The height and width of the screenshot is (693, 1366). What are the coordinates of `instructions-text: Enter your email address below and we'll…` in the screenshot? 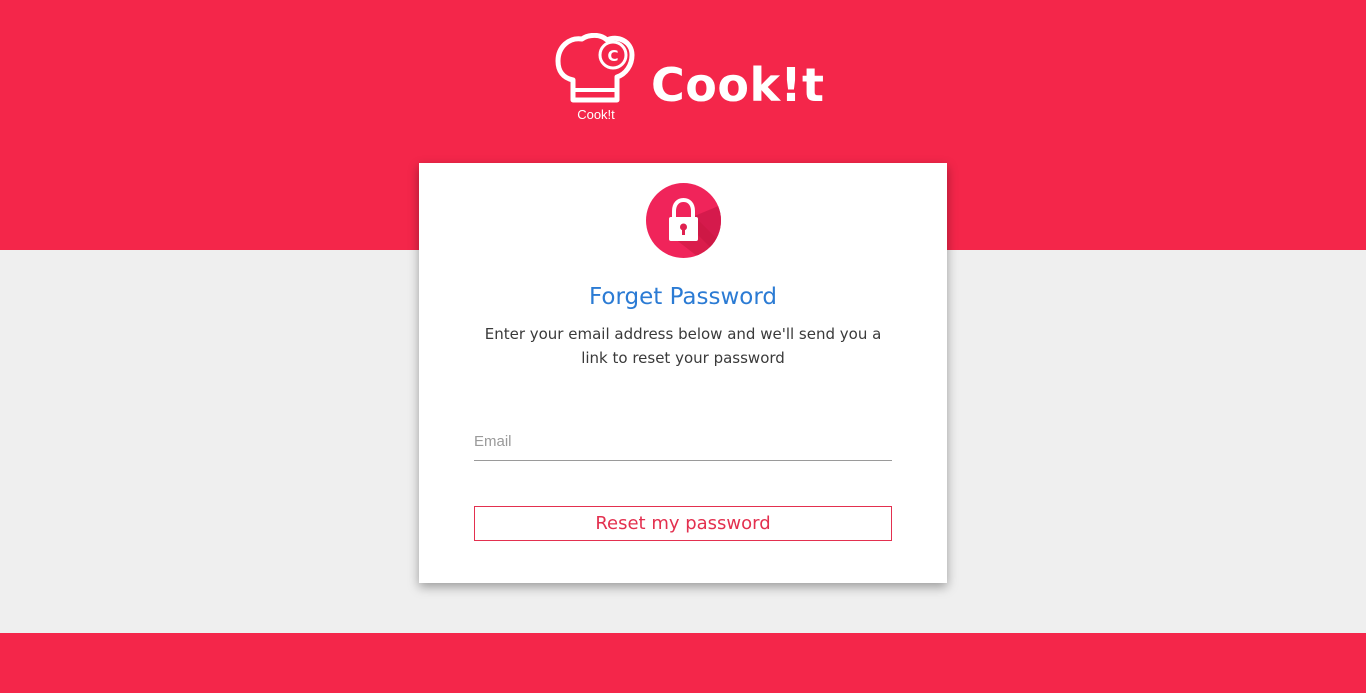 It's located at (683, 346).